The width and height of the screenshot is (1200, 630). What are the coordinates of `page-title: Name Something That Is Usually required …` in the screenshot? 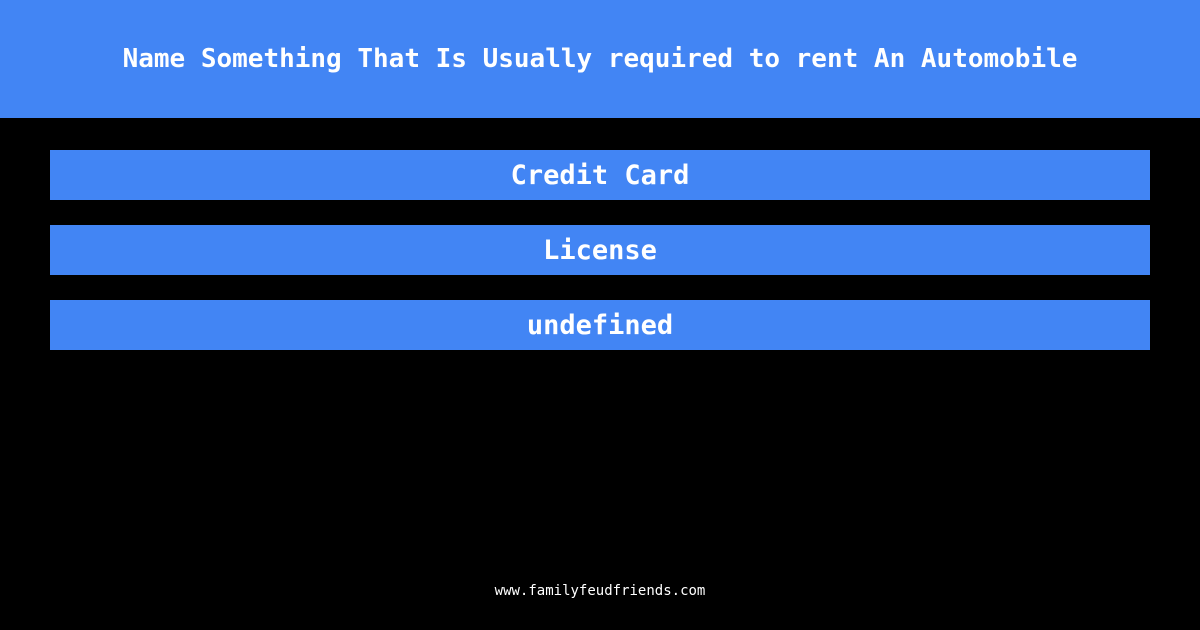 It's located at (600, 58).